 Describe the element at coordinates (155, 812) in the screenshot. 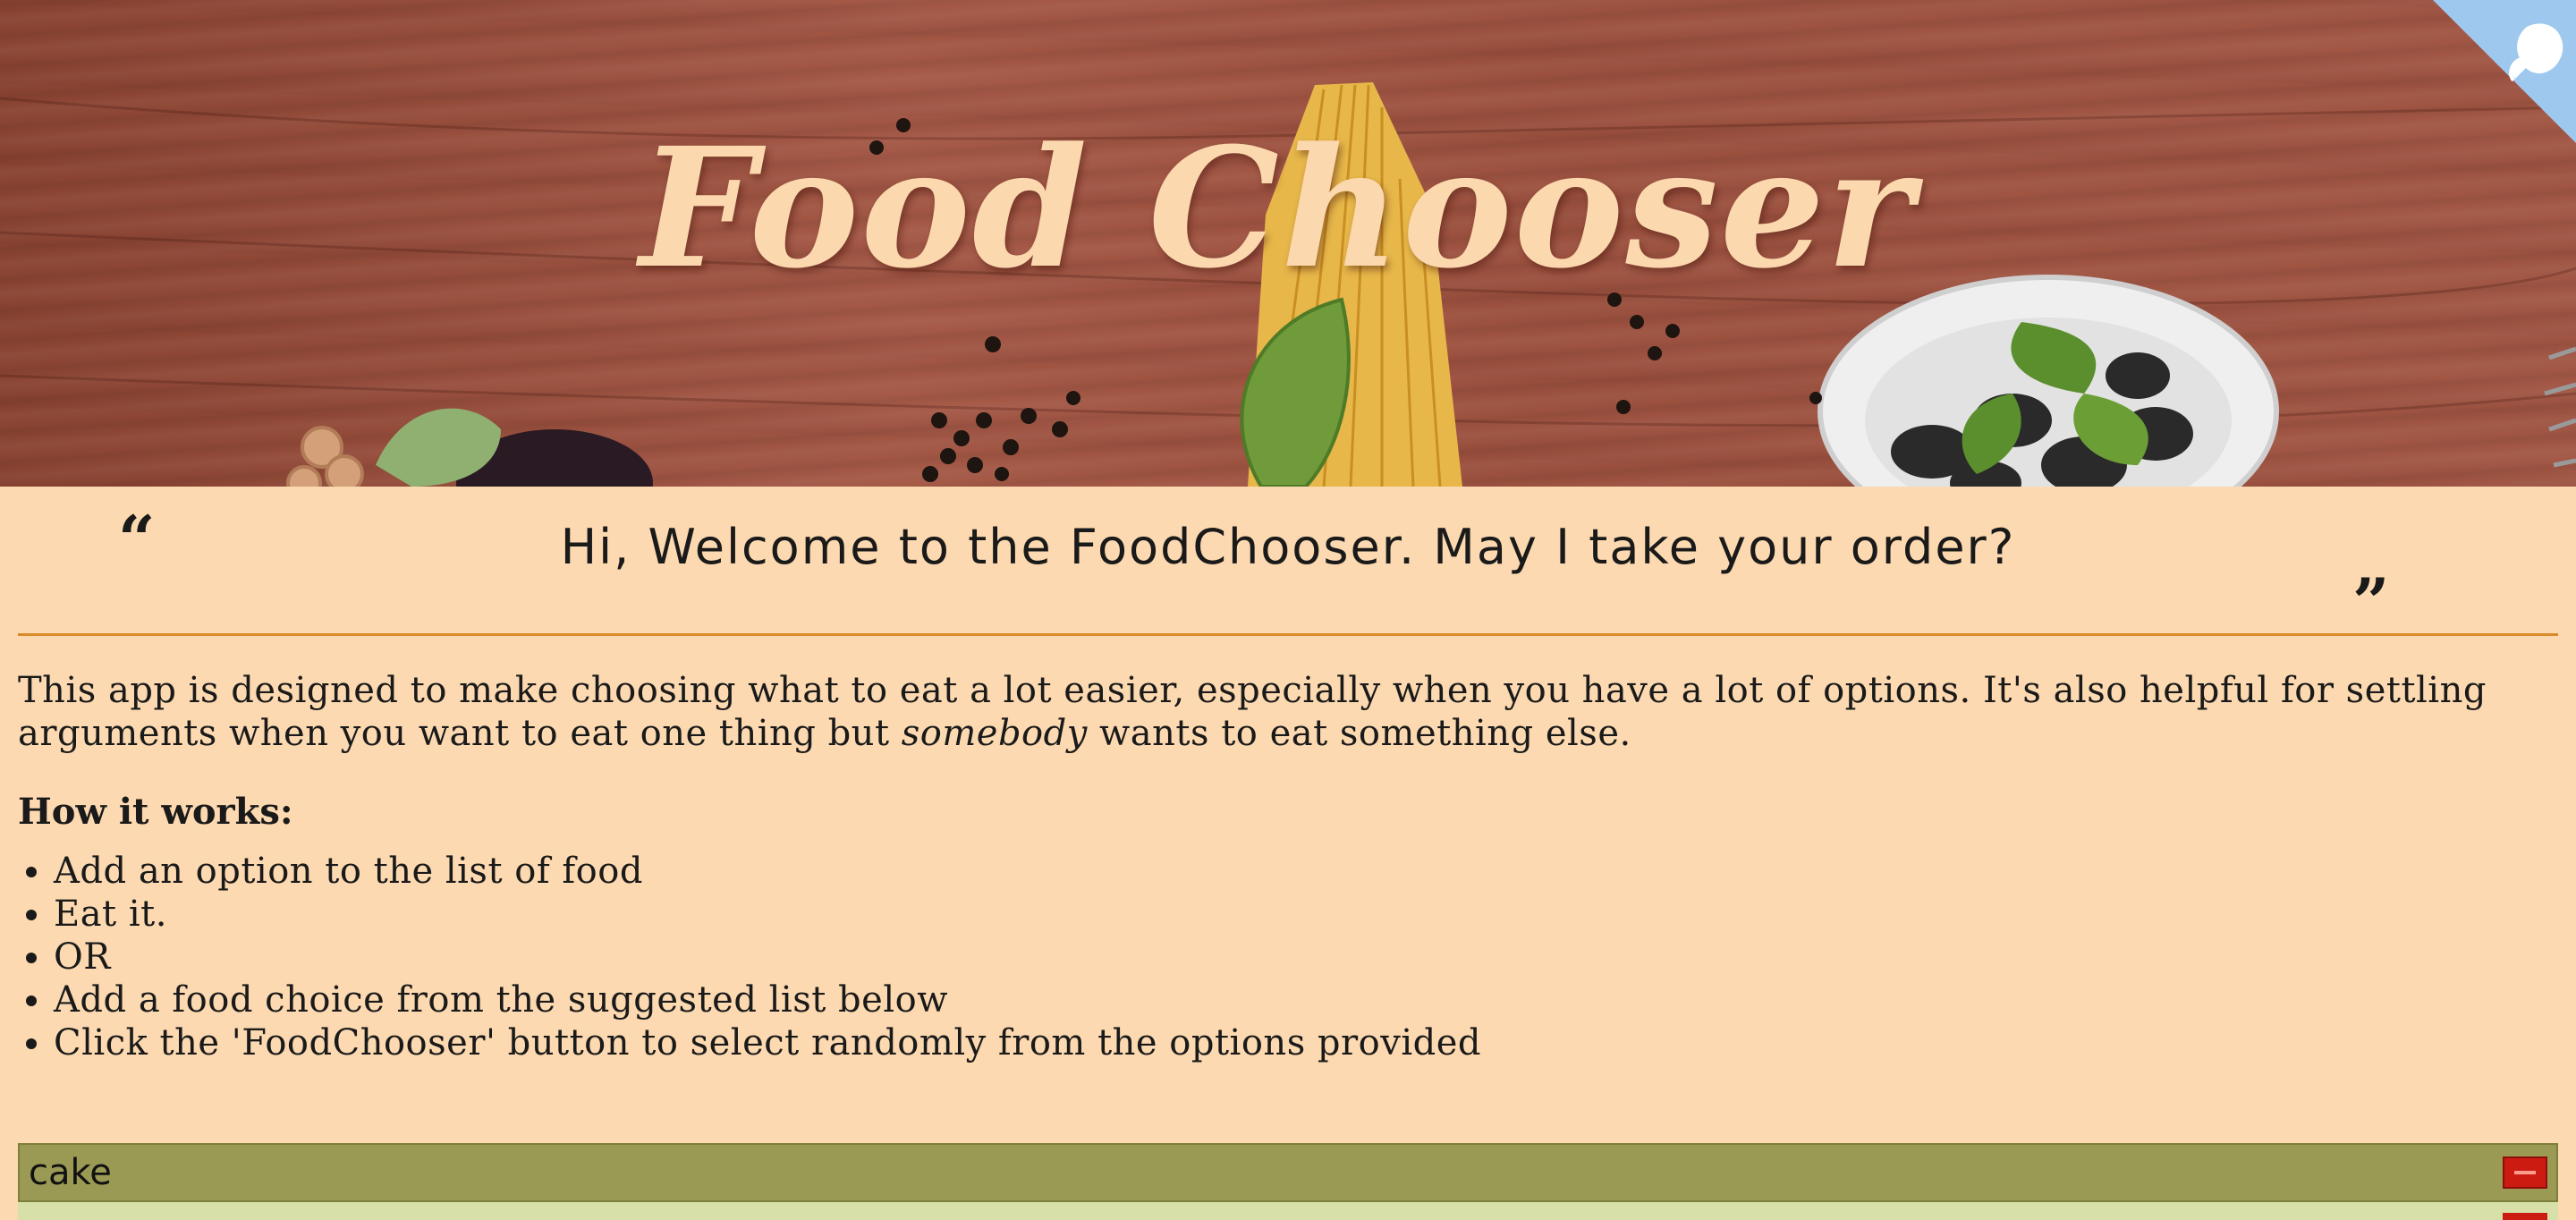

I see `how-it-works-heading: How it works:` at that location.